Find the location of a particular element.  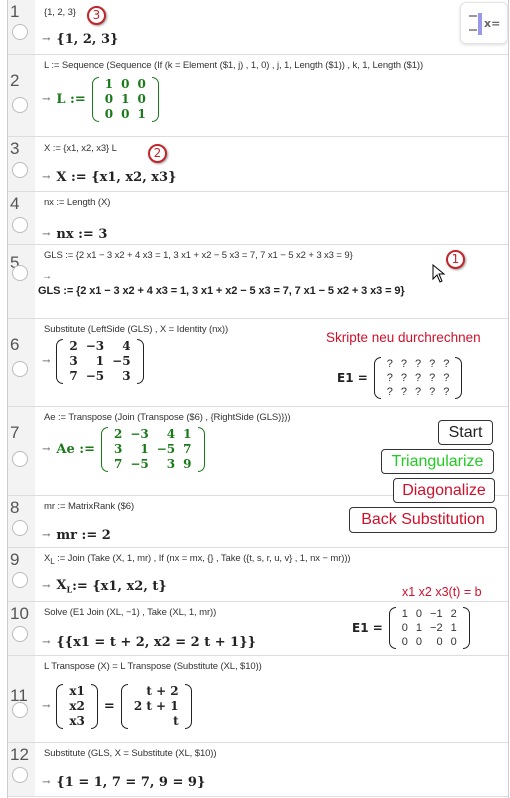

cas-input: {1, 2, 3} is located at coordinates (60, 12).